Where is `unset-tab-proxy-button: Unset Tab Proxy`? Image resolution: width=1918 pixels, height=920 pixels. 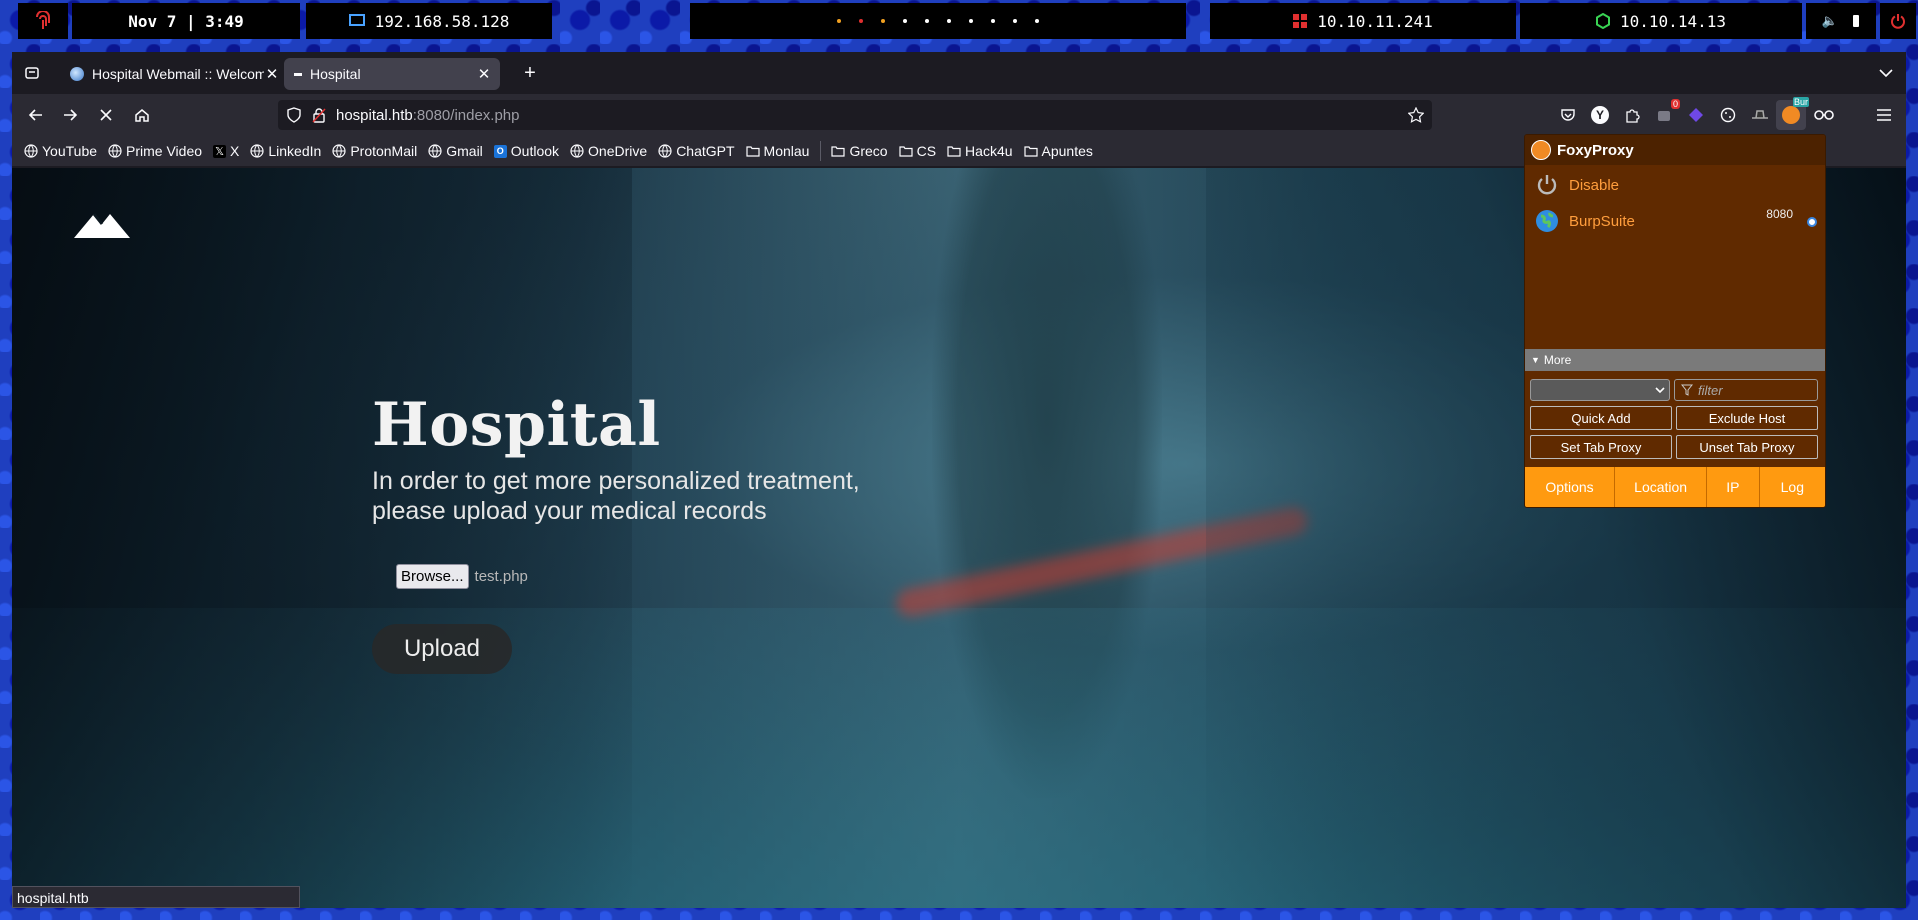 unset-tab-proxy-button: Unset Tab Proxy is located at coordinates (1747, 447).